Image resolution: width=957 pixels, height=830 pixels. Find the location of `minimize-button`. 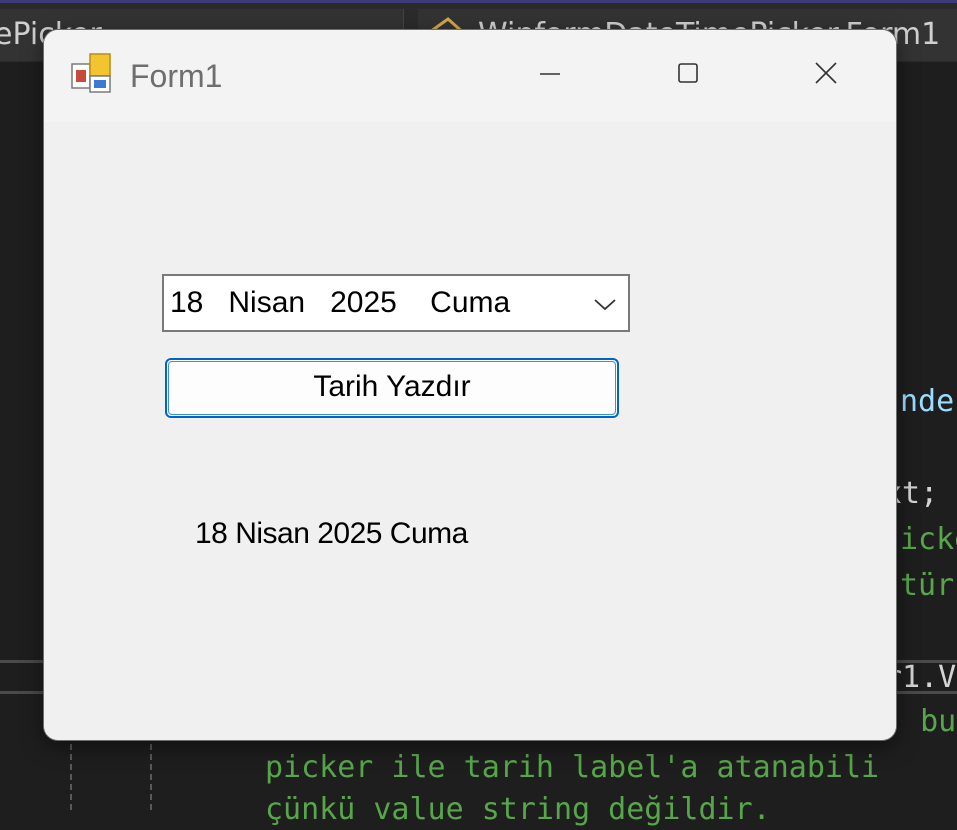

minimize-button is located at coordinates (550, 74).